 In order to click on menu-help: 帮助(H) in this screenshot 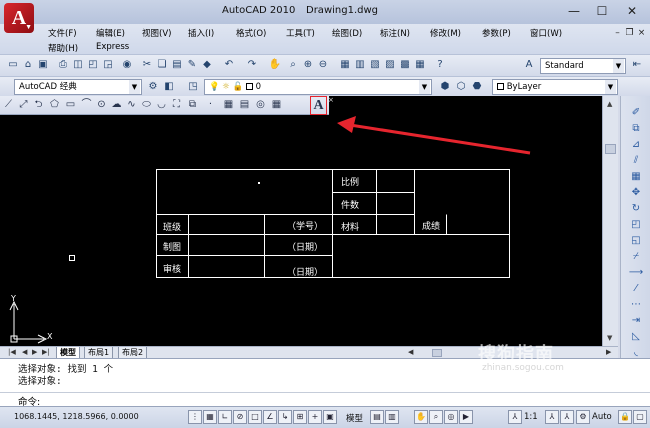, I will do `click(63, 48)`.